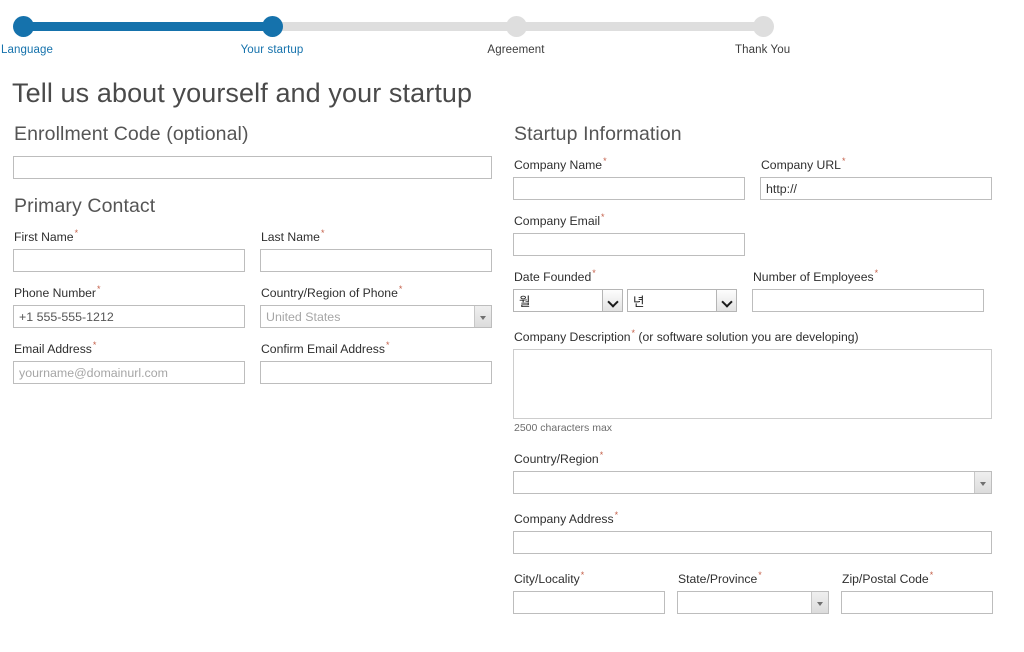 The image size is (1024, 652). Describe the element at coordinates (376, 373) in the screenshot. I see `confirm-email-input` at that location.